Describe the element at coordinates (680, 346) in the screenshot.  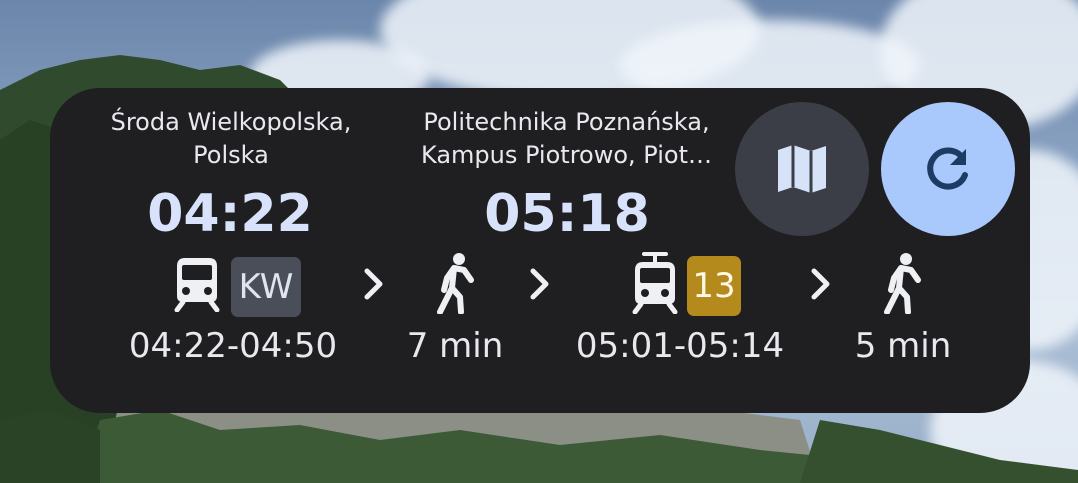
I see `tram-time-range: 05:01-05:14` at that location.